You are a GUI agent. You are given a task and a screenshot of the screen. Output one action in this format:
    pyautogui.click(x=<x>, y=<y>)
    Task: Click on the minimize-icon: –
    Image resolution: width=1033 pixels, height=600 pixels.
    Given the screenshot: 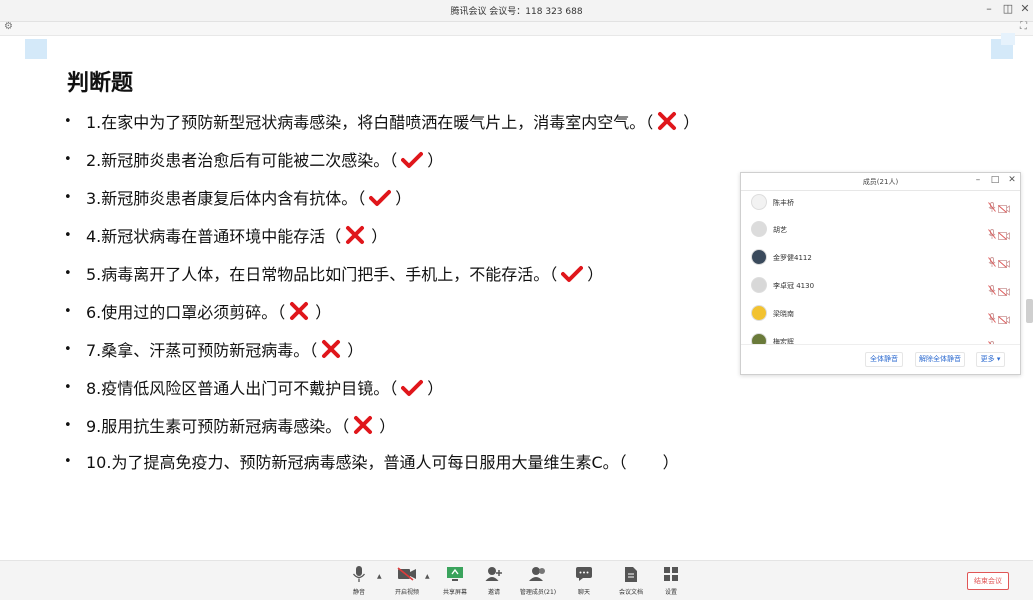 What is the action you would take?
    pyautogui.click(x=978, y=180)
    